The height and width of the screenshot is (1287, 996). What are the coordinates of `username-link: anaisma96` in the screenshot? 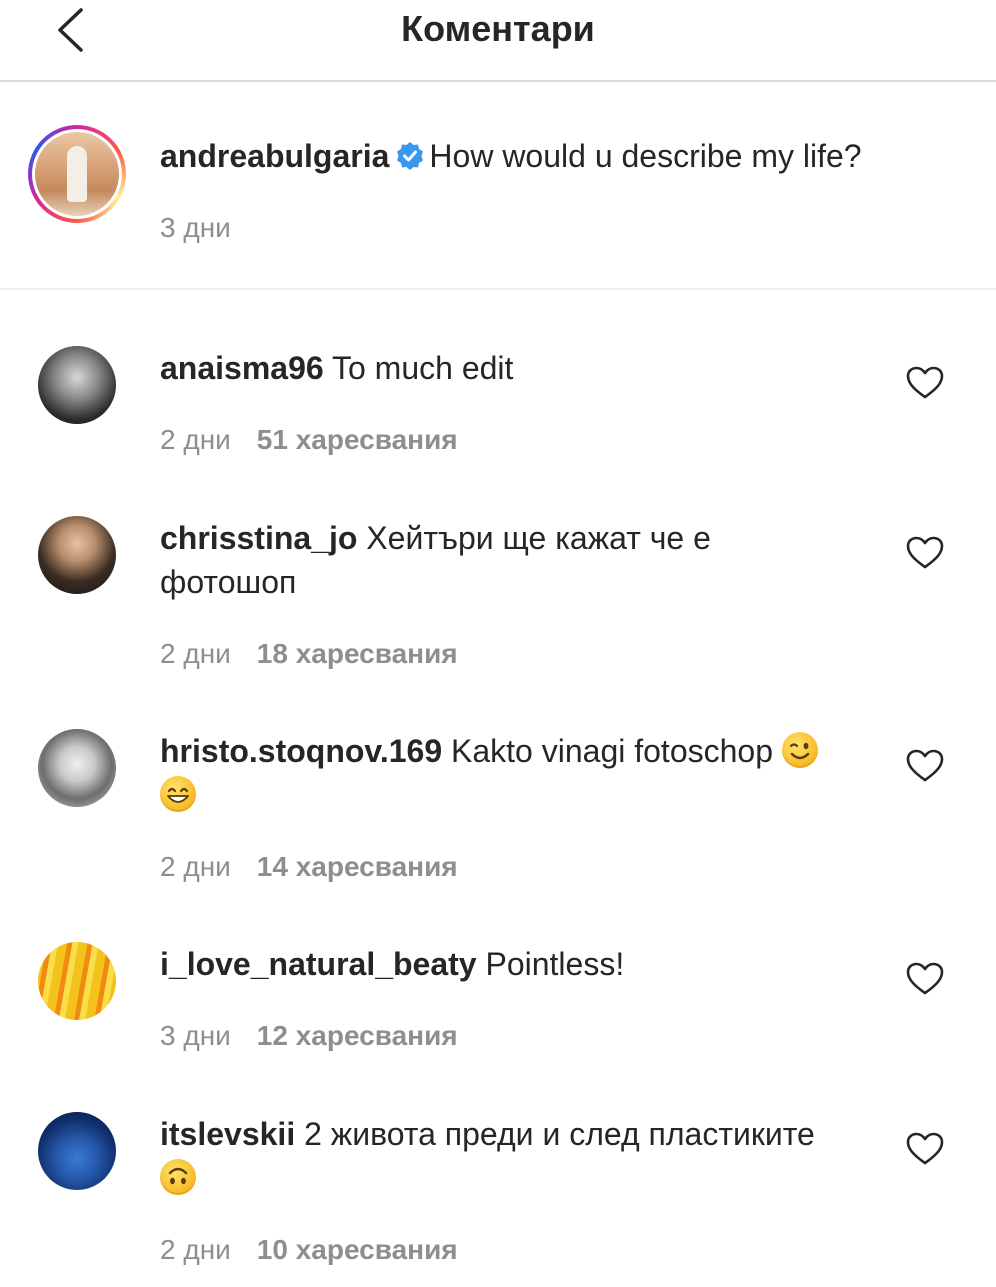 It's located at (242, 368).